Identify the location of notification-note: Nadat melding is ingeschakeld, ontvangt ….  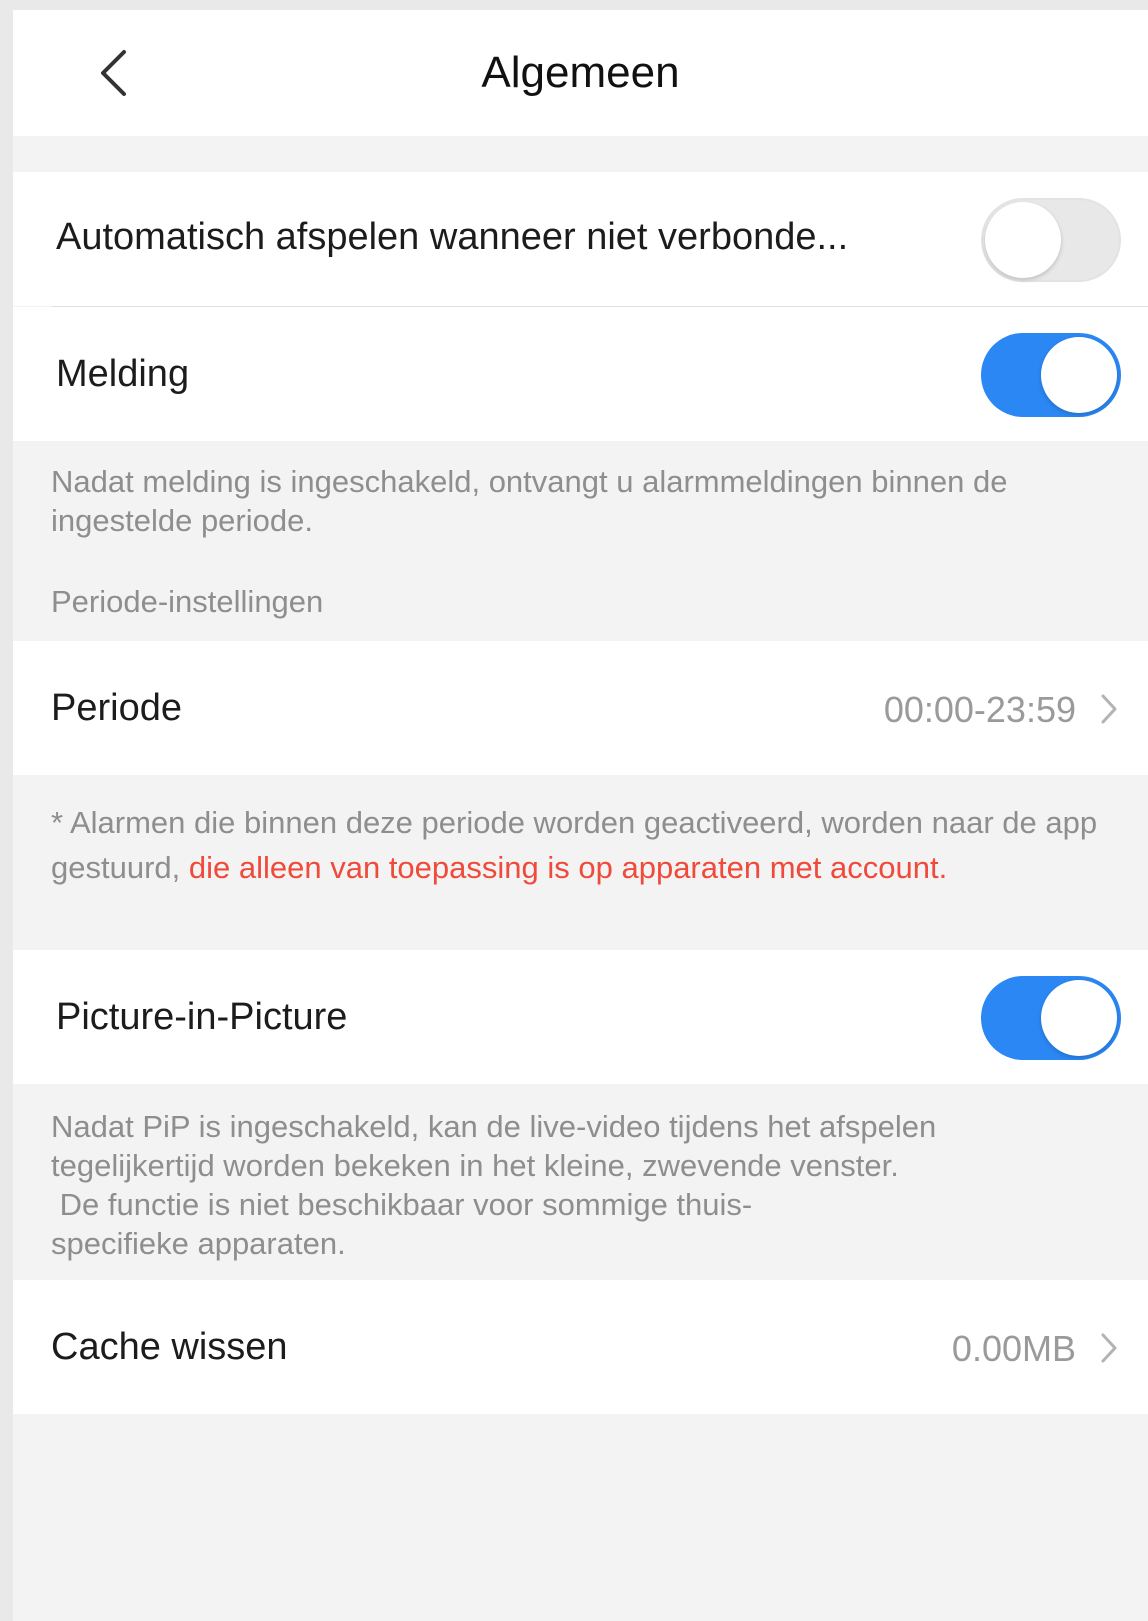
(529, 501).